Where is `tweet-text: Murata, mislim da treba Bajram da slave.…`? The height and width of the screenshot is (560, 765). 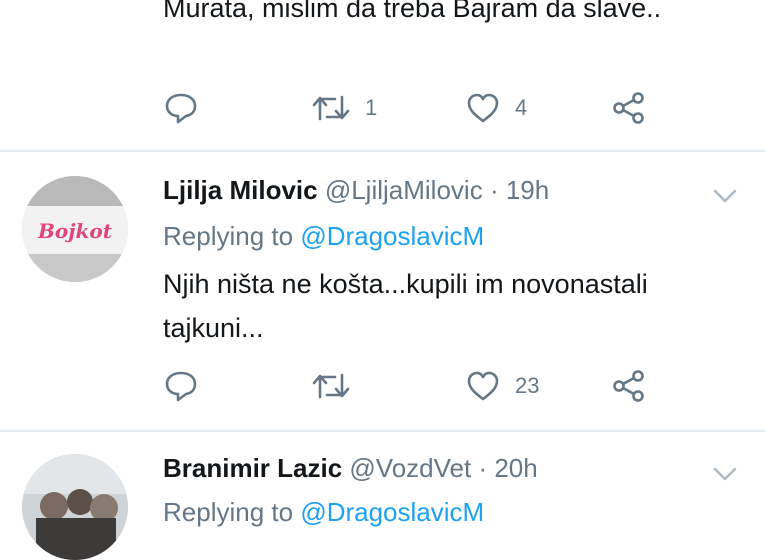
tweet-text: Murata, mislim da treba Bajram da slave.… is located at coordinates (412, 11).